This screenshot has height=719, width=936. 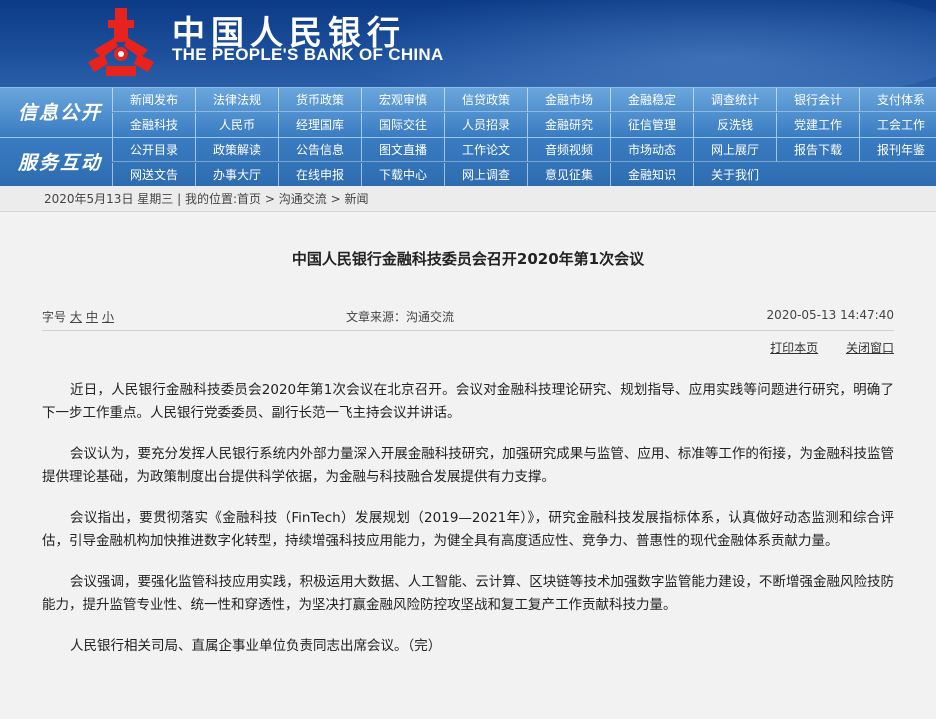 What do you see at coordinates (817, 100) in the screenshot?
I see `nav-item: 银行会计` at bounding box center [817, 100].